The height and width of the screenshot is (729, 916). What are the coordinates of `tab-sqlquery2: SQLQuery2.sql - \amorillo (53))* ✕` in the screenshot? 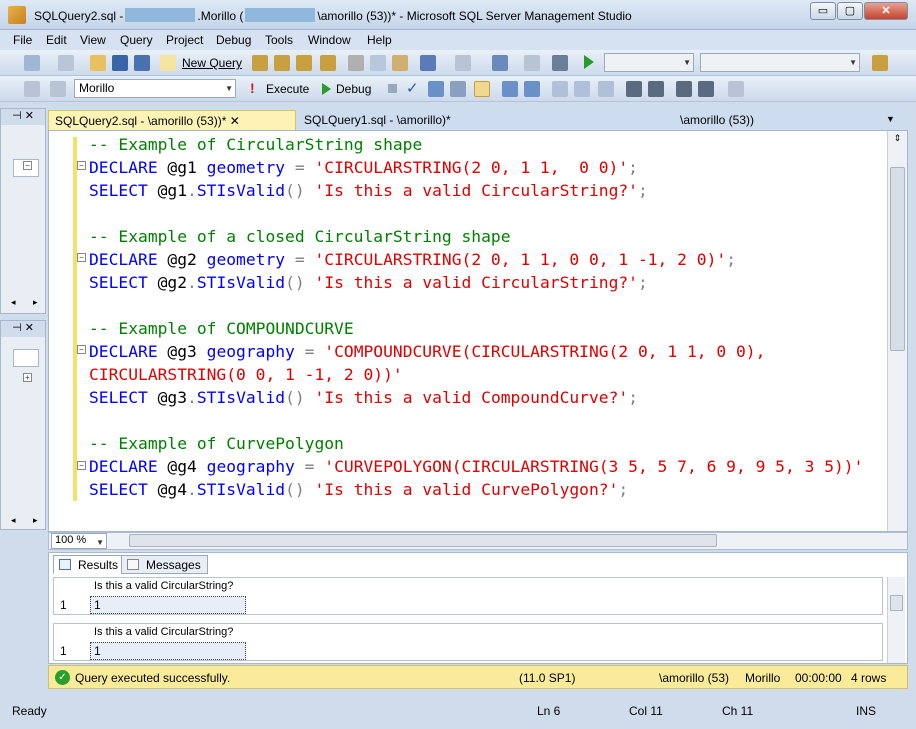 It's located at (172, 120).